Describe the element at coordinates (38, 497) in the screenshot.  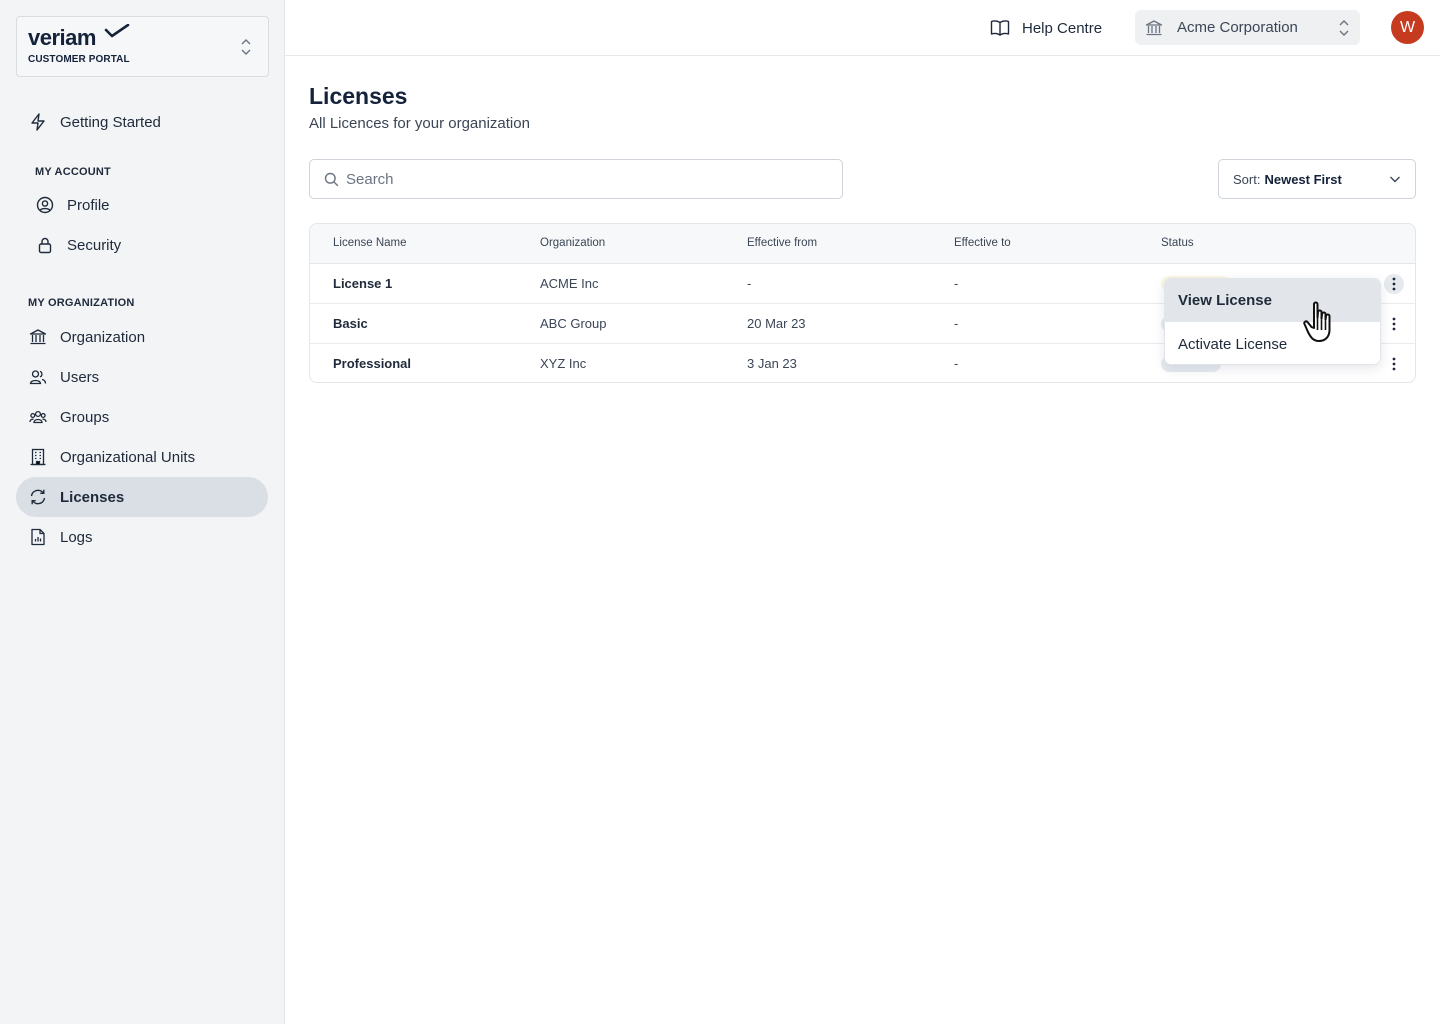
I see `refresh-icon` at that location.